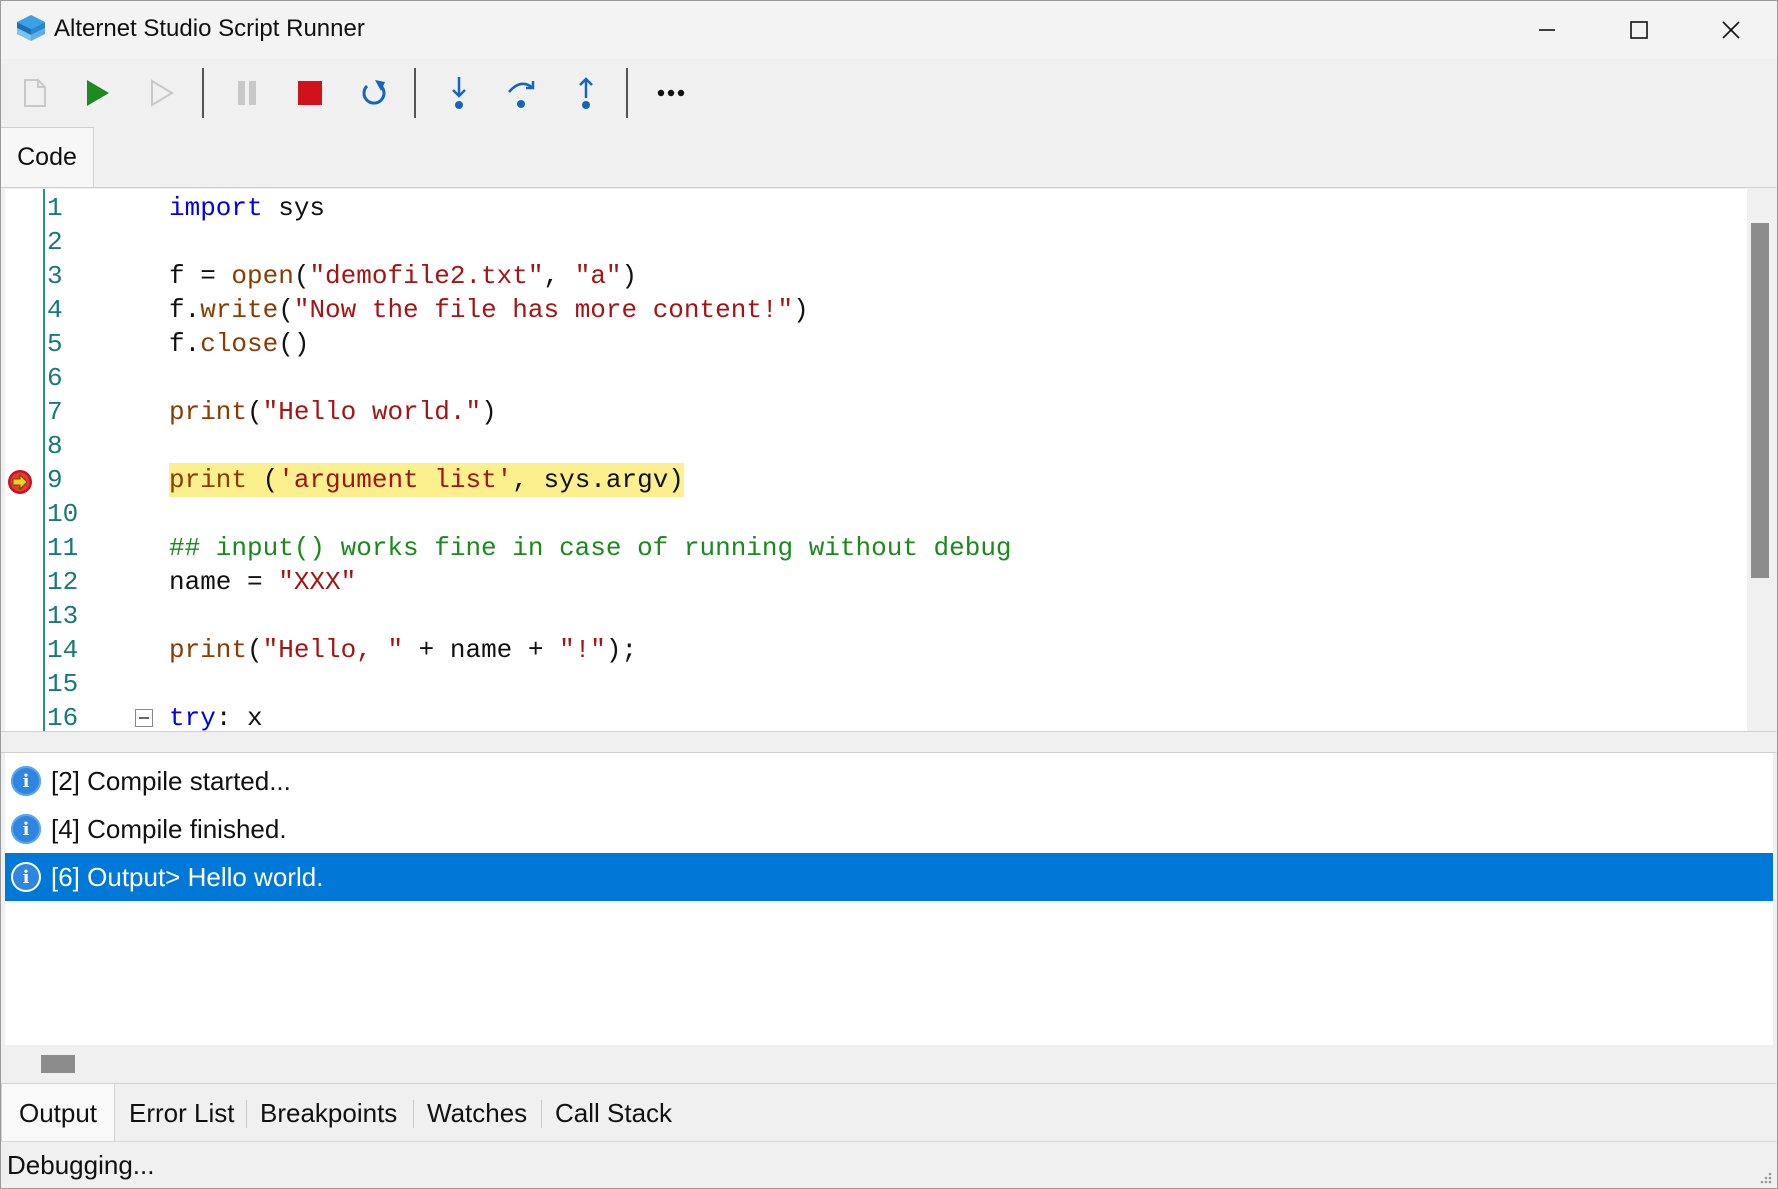 The image size is (1778, 1189). I want to click on step-into-icon, so click(459, 93).